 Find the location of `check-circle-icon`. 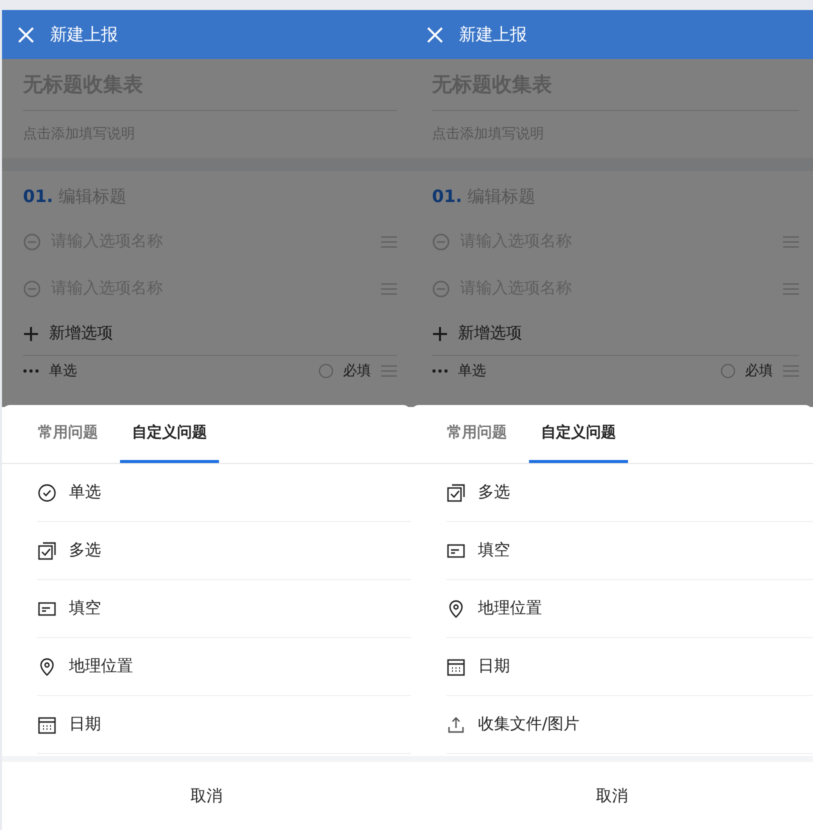

check-circle-icon is located at coordinates (47, 492).